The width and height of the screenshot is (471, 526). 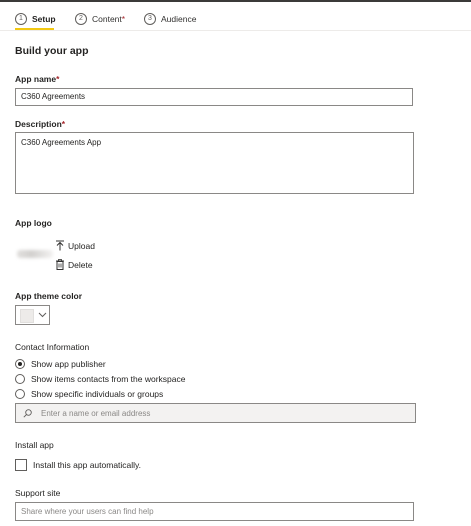 I want to click on wizard-tabs: 1 Setup 2 Content * 3 Audience, so click(x=235, y=16).